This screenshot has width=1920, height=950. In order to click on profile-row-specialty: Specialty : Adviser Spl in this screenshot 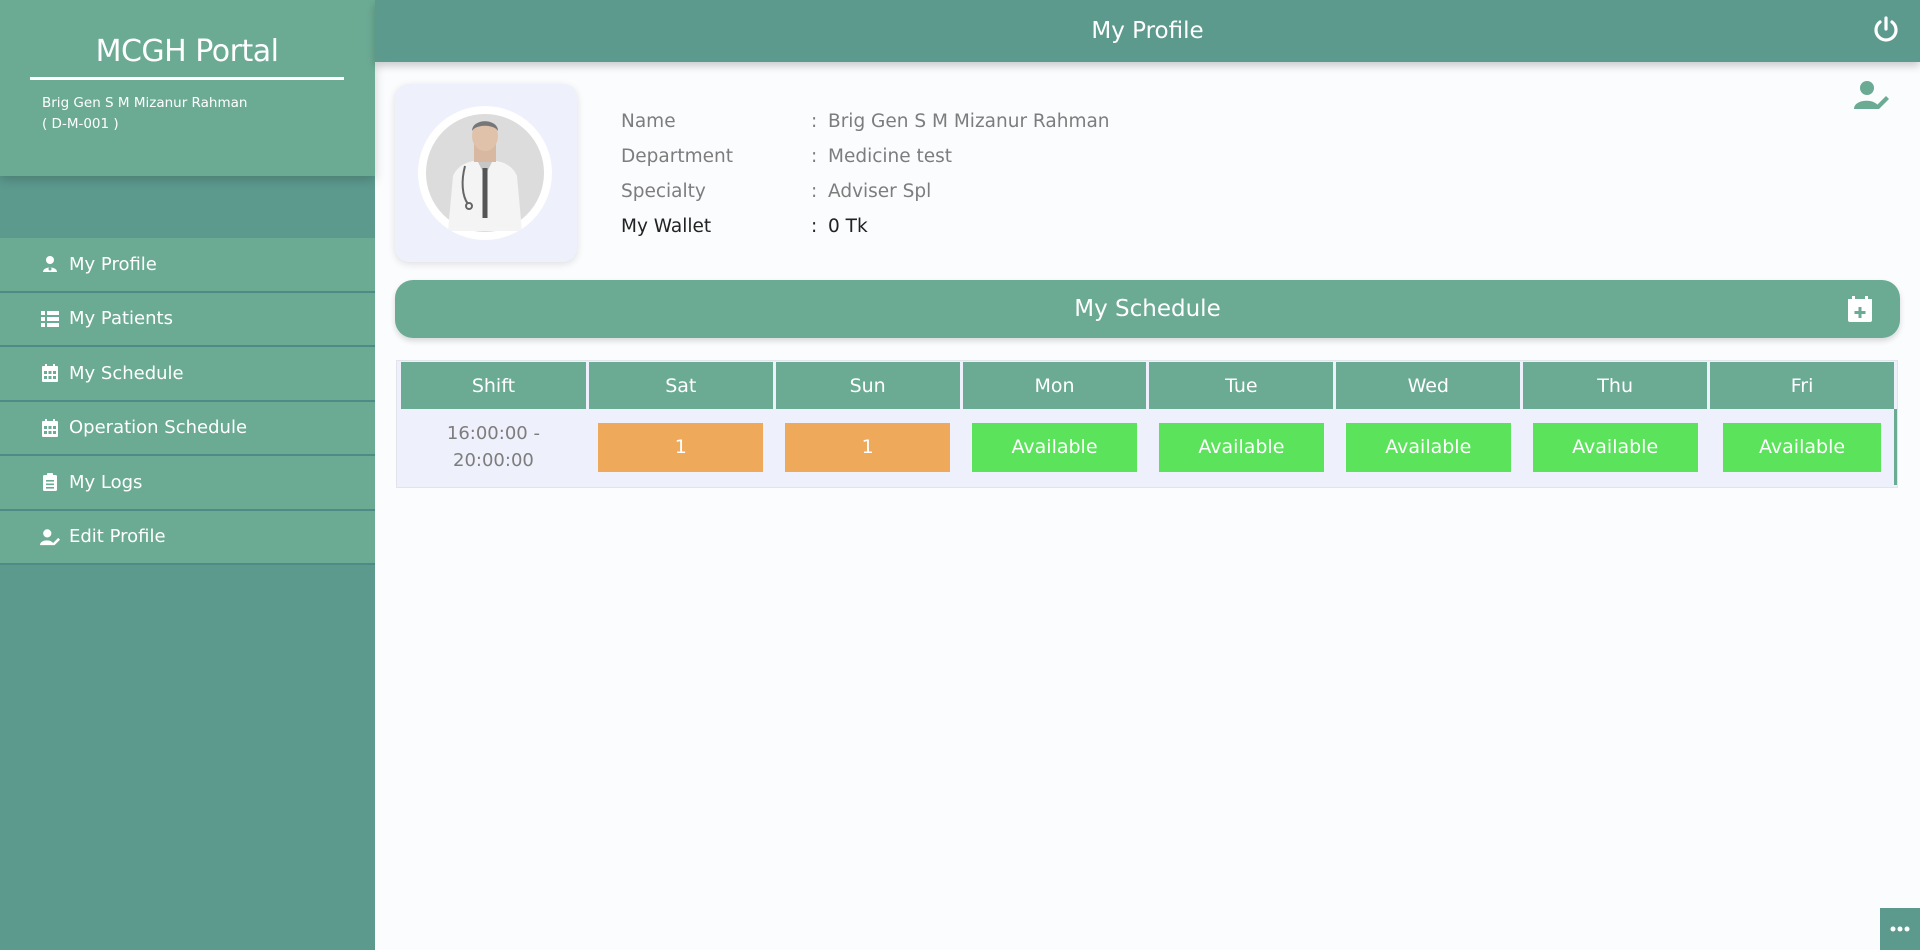, I will do `click(865, 191)`.